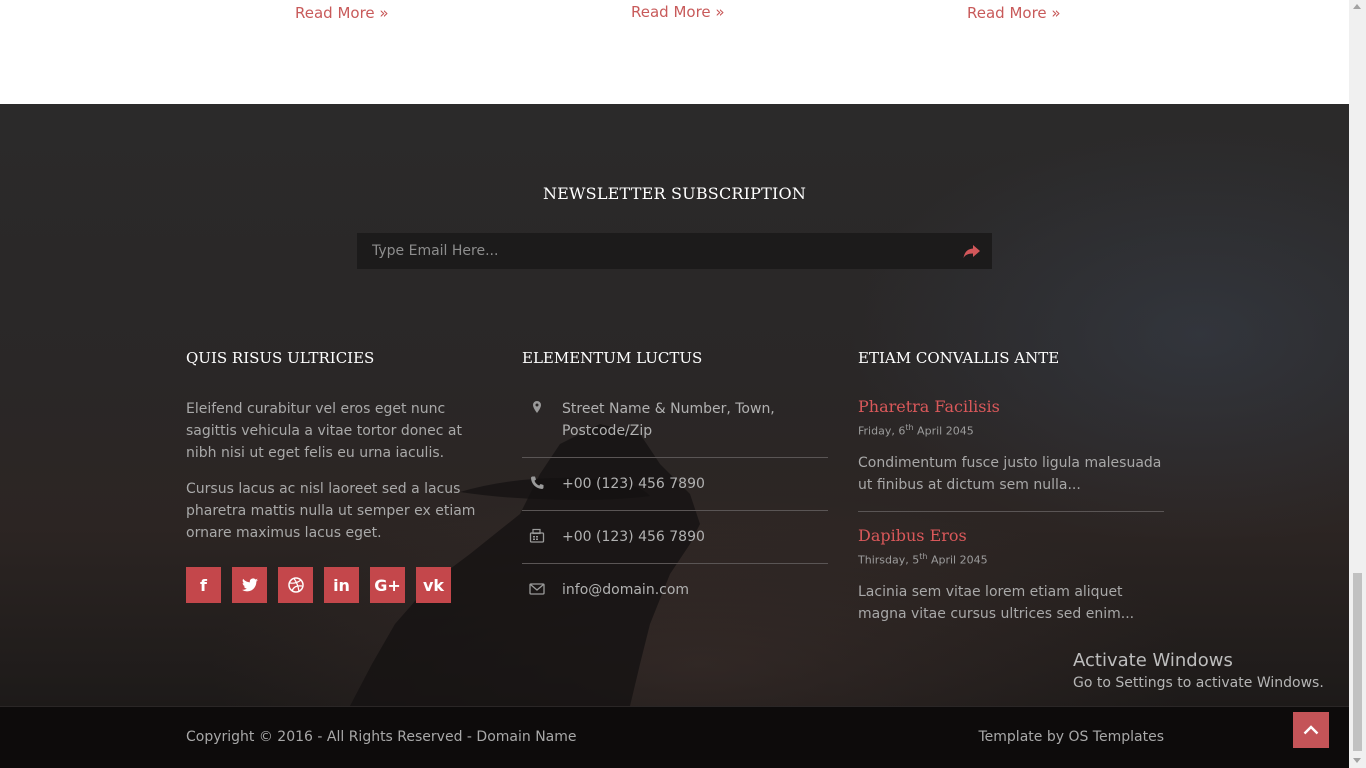  Describe the element at coordinates (1153, 660) in the screenshot. I see `watermark-title: Activate Windows` at that location.